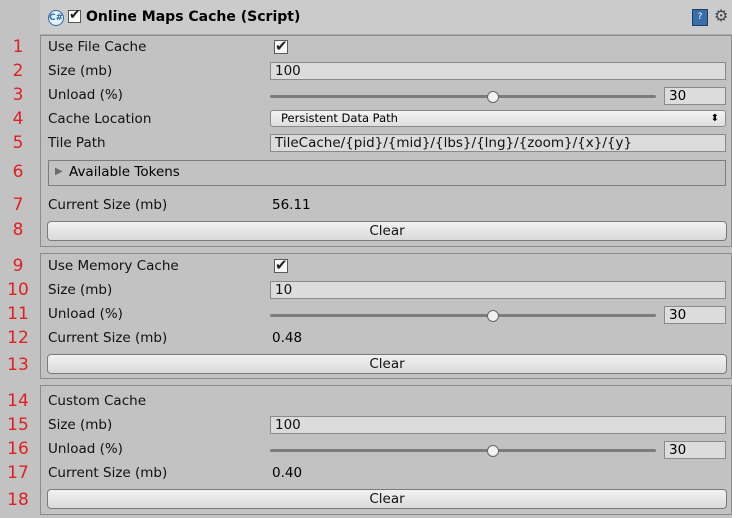  Describe the element at coordinates (18, 71) in the screenshot. I see `row-number: 2` at that location.